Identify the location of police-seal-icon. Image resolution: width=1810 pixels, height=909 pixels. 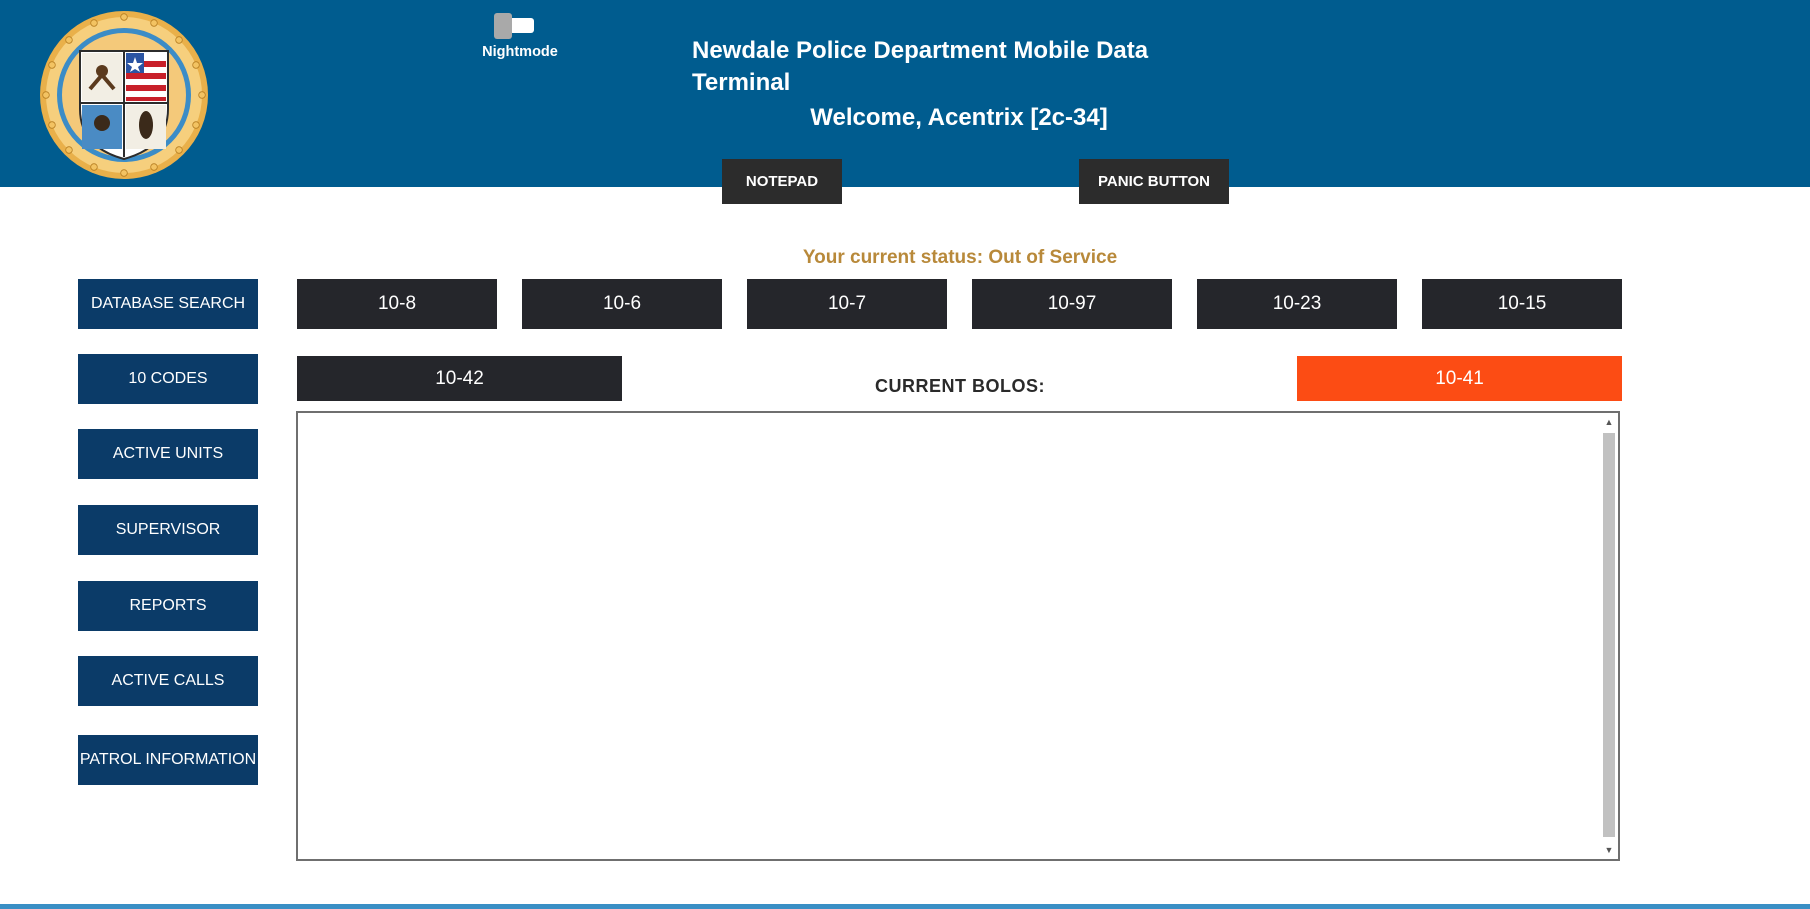
(124, 95).